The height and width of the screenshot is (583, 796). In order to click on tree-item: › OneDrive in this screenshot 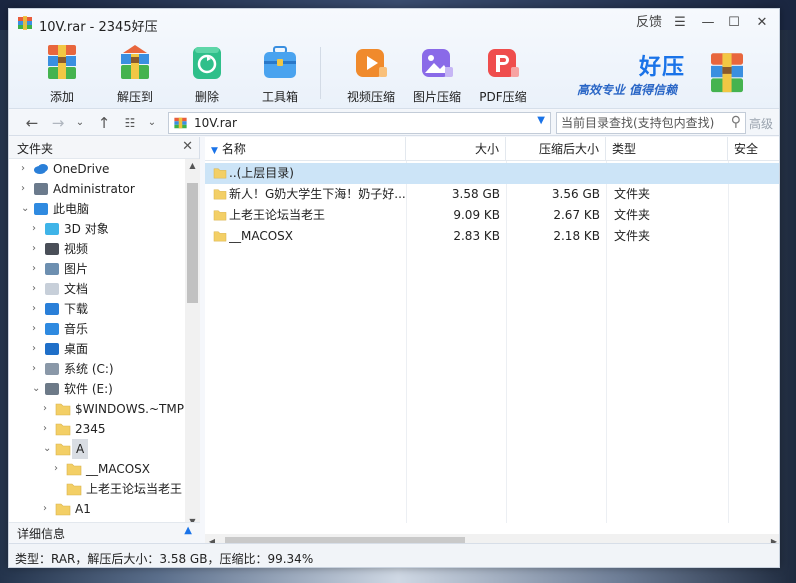, I will do `click(101, 169)`.